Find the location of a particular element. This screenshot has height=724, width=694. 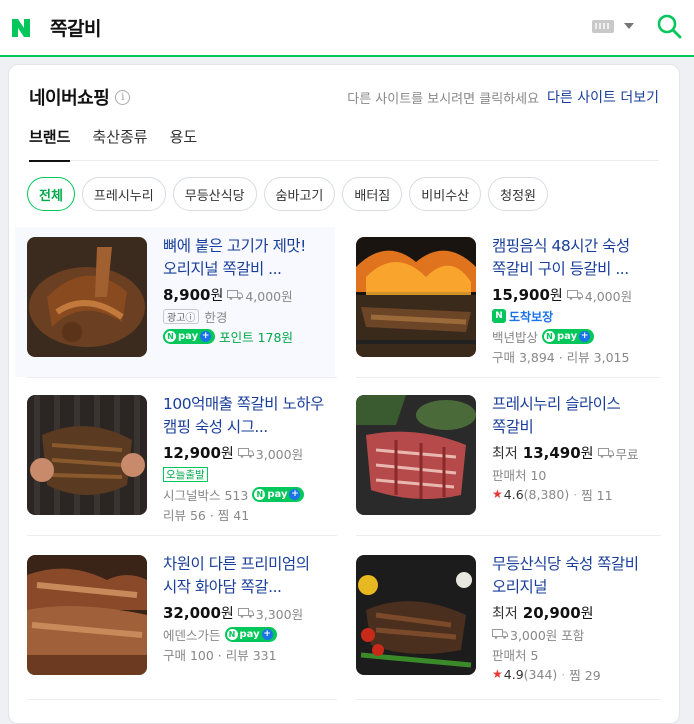

rating-value: 4.9 is located at coordinates (513, 674).